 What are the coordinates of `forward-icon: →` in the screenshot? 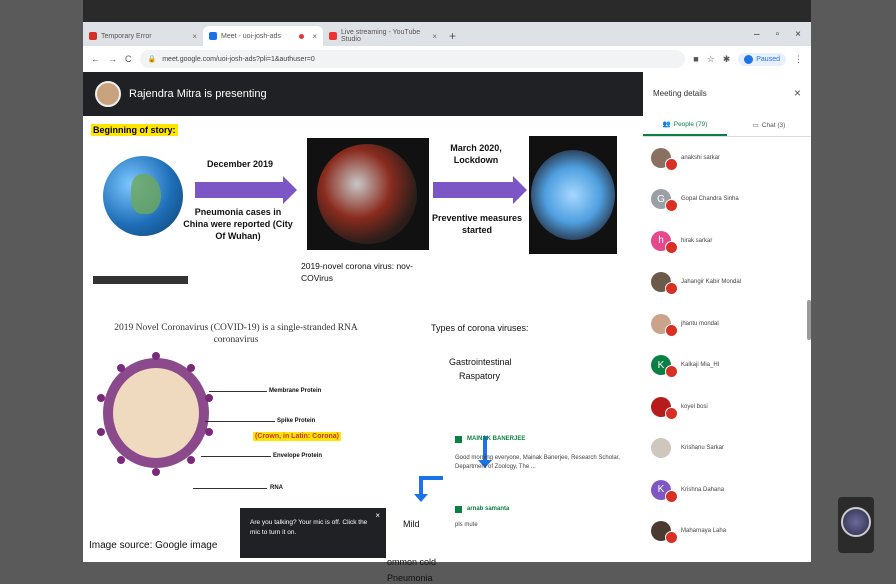 It's located at (112, 59).